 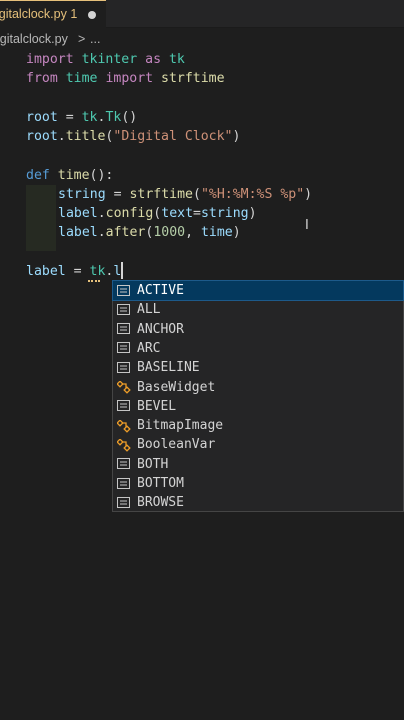 I want to click on unsaved-dot-icon, so click(x=92, y=15).